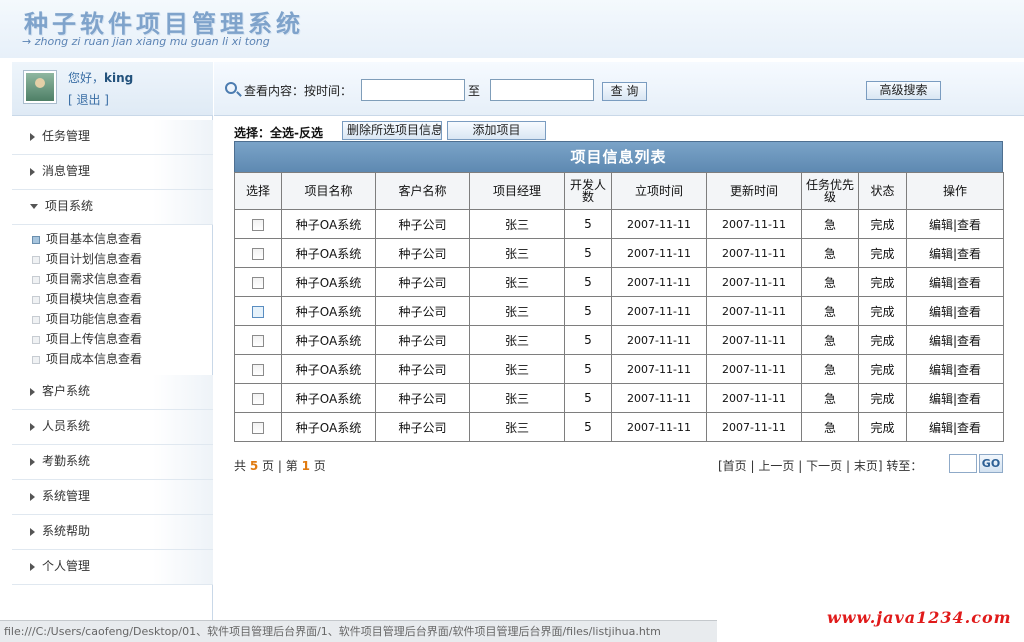 The image size is (1024, 642). I want to click on subitem-project-basic: 项目基本信息查看, so click(122, 239).